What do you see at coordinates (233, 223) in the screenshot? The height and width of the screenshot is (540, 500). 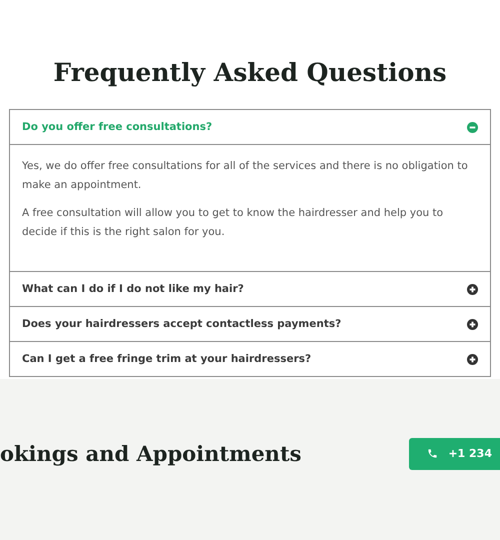 I see `answer-paragraph: A free consultation will allow you to get to know the hairdresser and help you to decide if this is the right salon for you.` at bounding box center [233, 223].